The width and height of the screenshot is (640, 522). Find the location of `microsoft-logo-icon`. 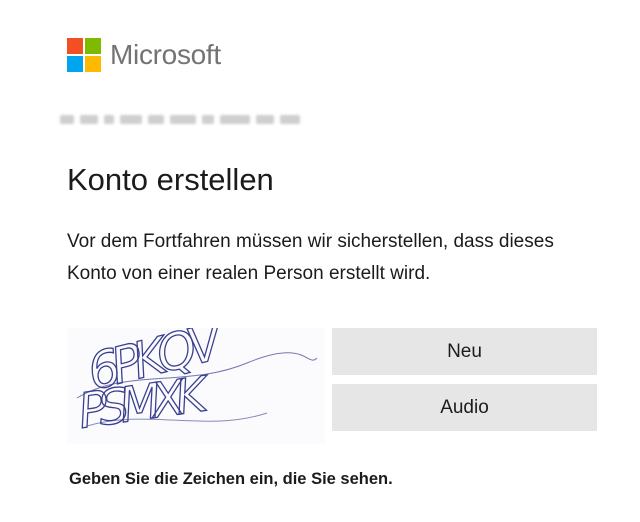

microsoft-logo-icon is located at coordinates (84, 55).